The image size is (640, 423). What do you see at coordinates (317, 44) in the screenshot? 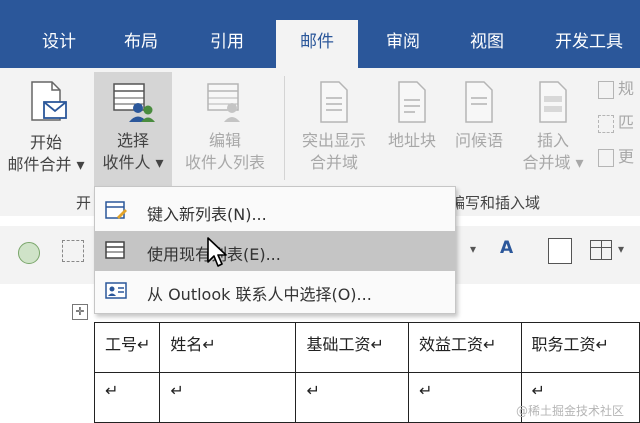
I see `tab-mailings: 邮件` at bounding box center [317, 44].